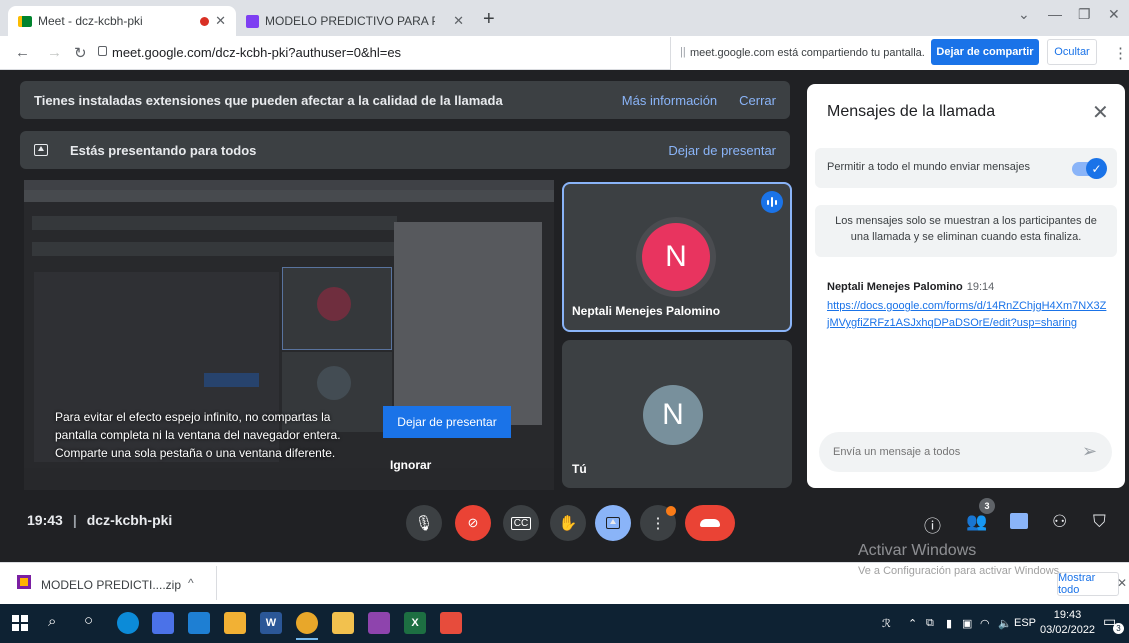 Image resolution: width=1129 pixels, height=643 pixels. What do you see at coordinates (350, 21) in the screenshot?
I see `tab-modelo-title: MODELO PREDICTIVO PARA PRO` at bounding box center [350, 21].